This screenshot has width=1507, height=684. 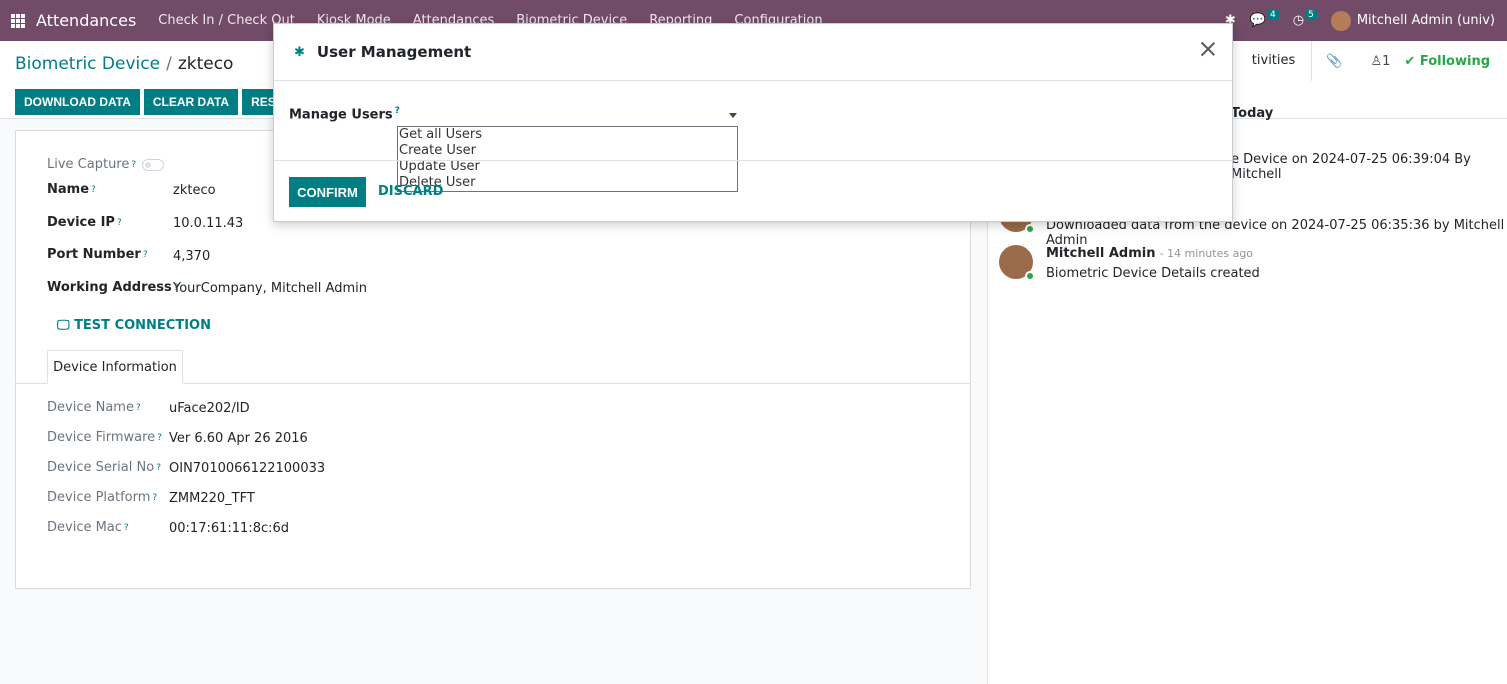 What do you see at coordinates (77, 102) in the screenshot?
I see `download-data-button: DOWNLOAD DATA` at bounding box center [77, 102].